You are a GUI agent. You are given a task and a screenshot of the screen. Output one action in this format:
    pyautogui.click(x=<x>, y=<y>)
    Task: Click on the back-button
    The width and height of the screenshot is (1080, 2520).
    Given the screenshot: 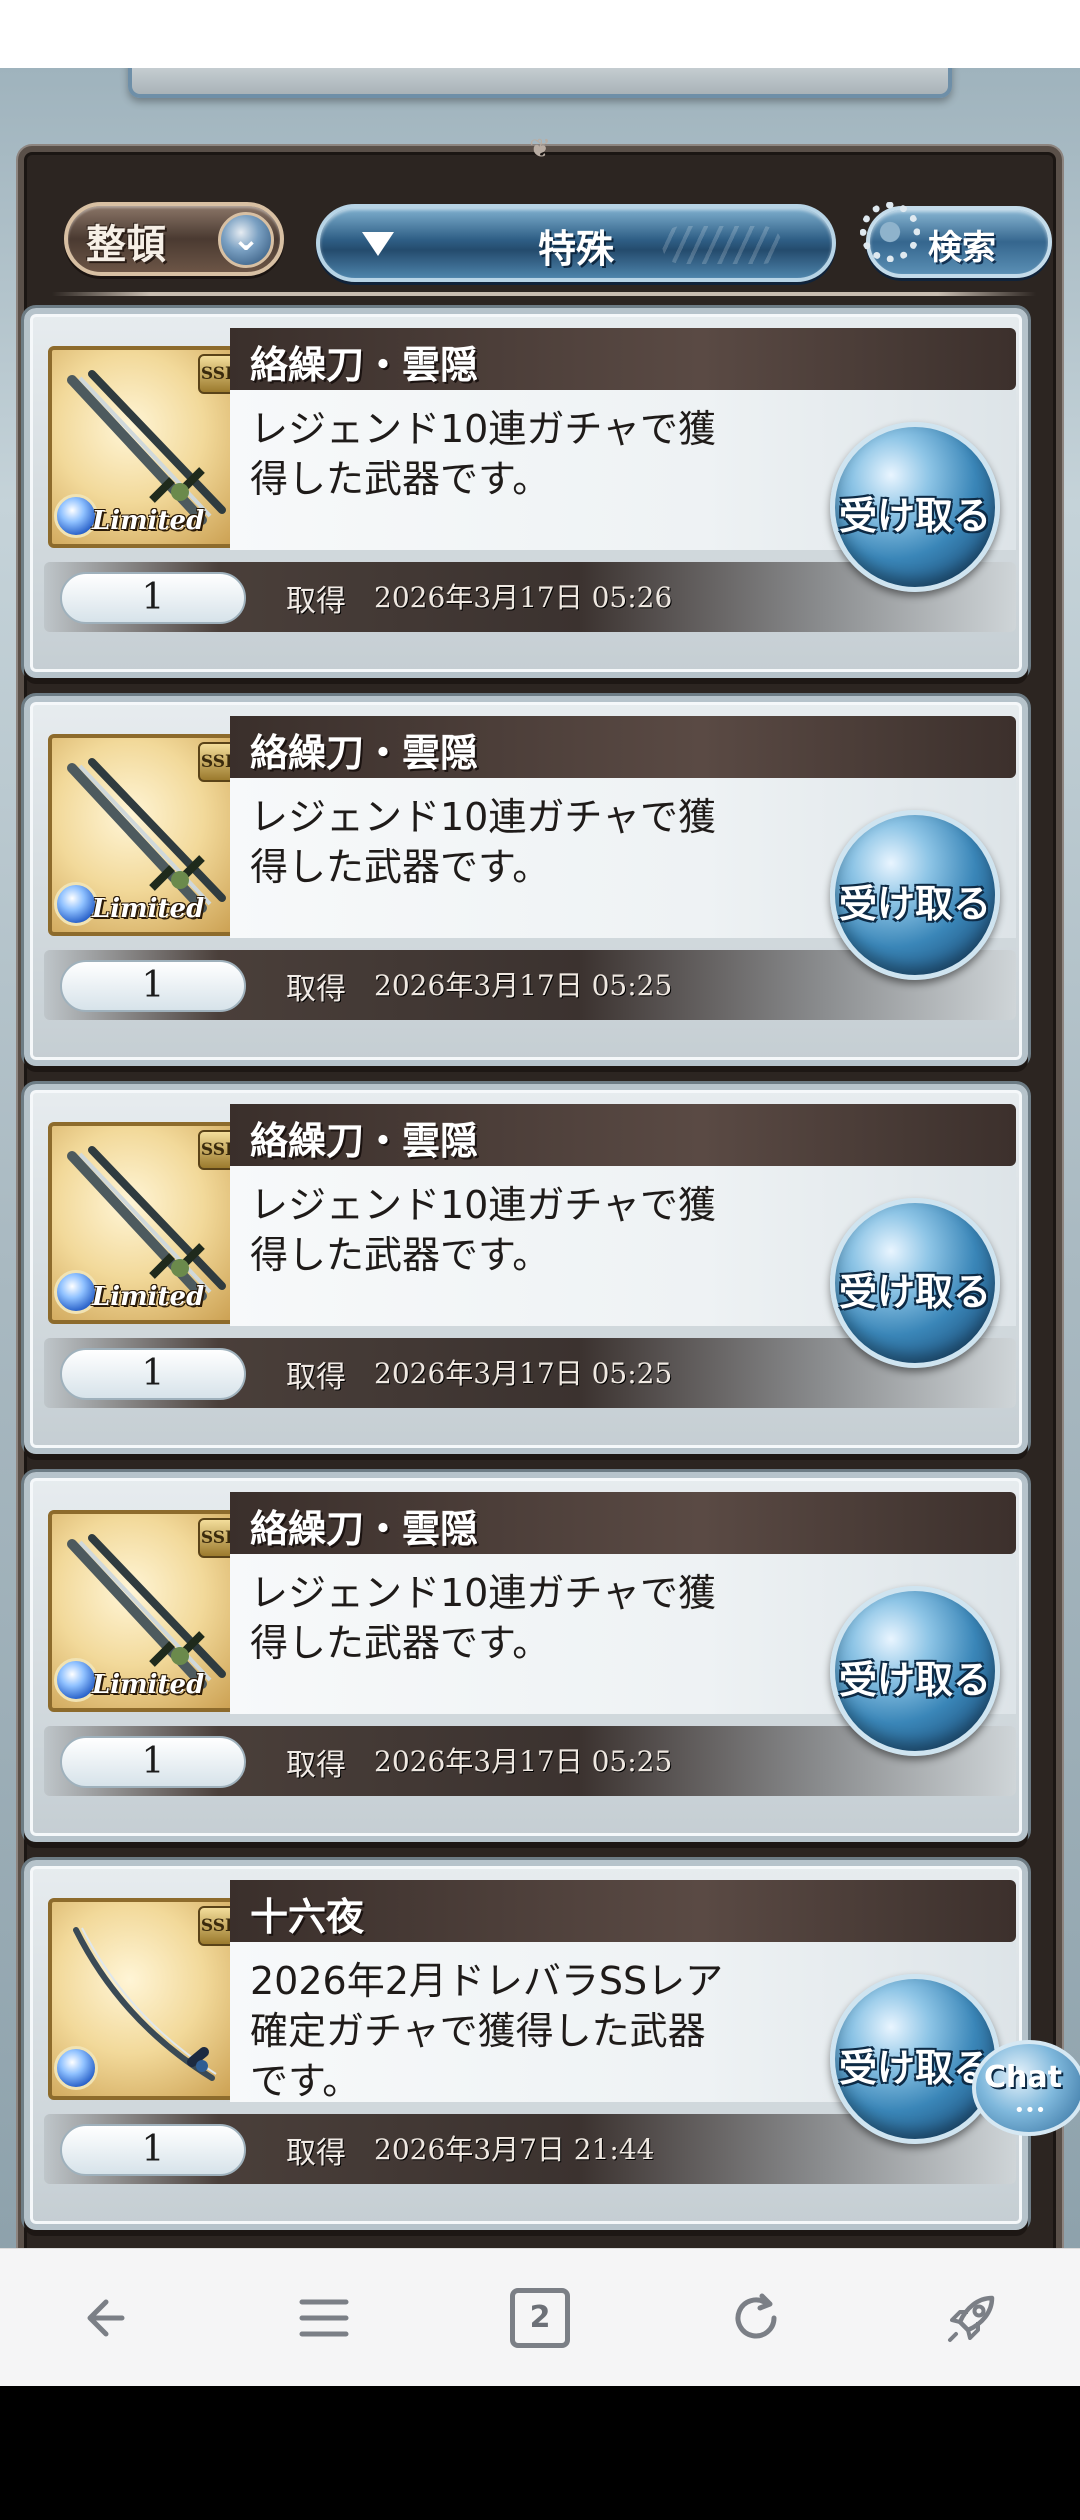 What is the action you would take?
    pyautogui.click(x=108, y=2318)
    